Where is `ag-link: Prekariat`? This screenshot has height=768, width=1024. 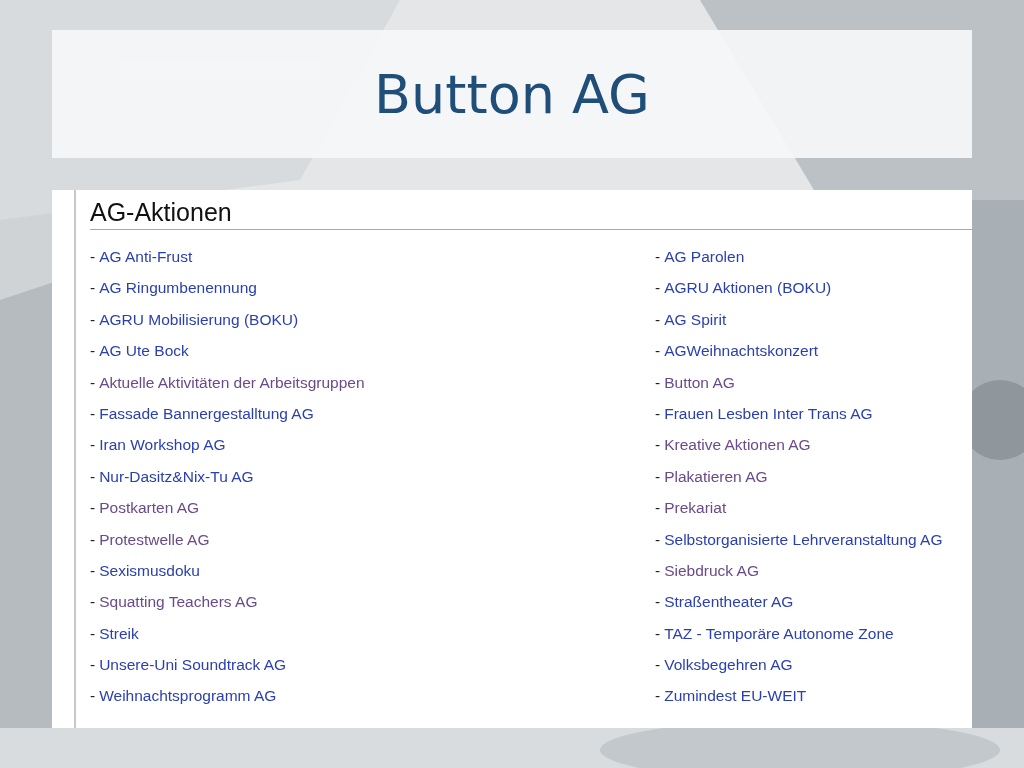
ag-link: Prekariat is located at coordinates (695, 508).